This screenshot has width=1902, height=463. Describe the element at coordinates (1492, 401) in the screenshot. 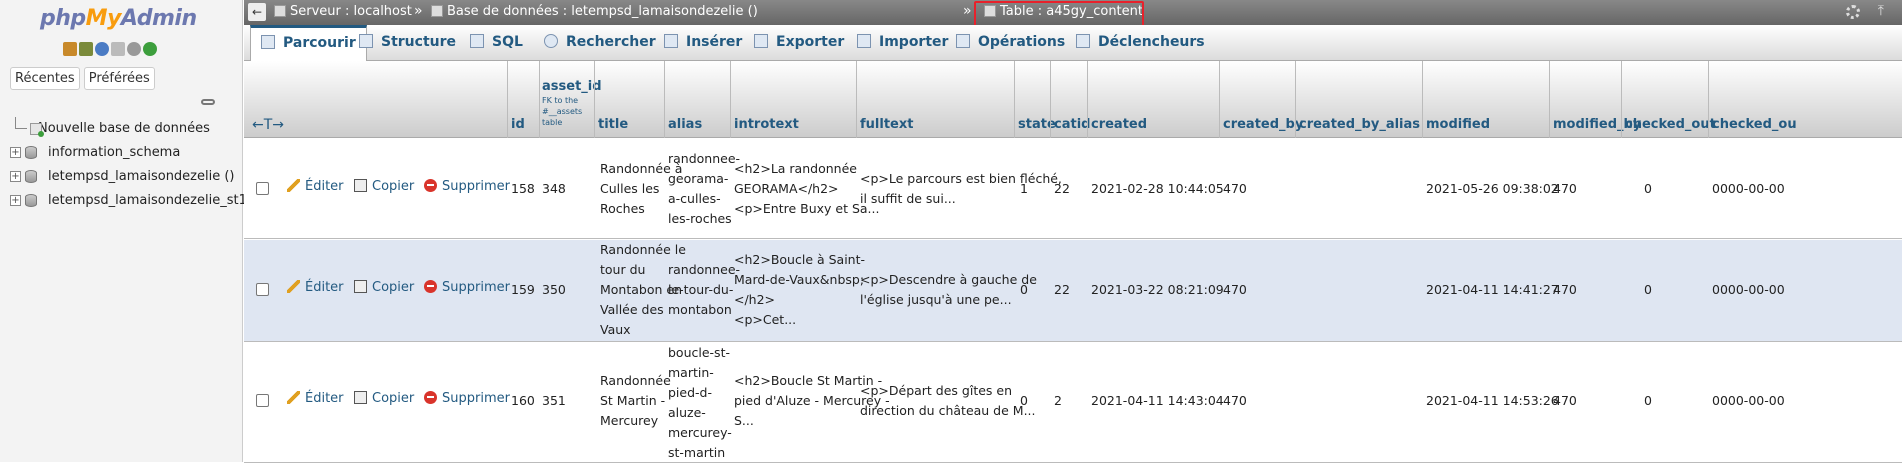

I see `cell-modified: 2021-04-11 14:53:26` at that location.